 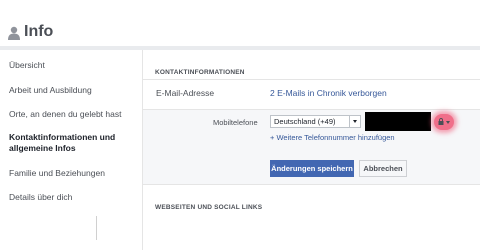 What do you see at coordinates (96, 228) in the screenshot?
I see `scroll-edge-mark` at bounding box center [96, 228].